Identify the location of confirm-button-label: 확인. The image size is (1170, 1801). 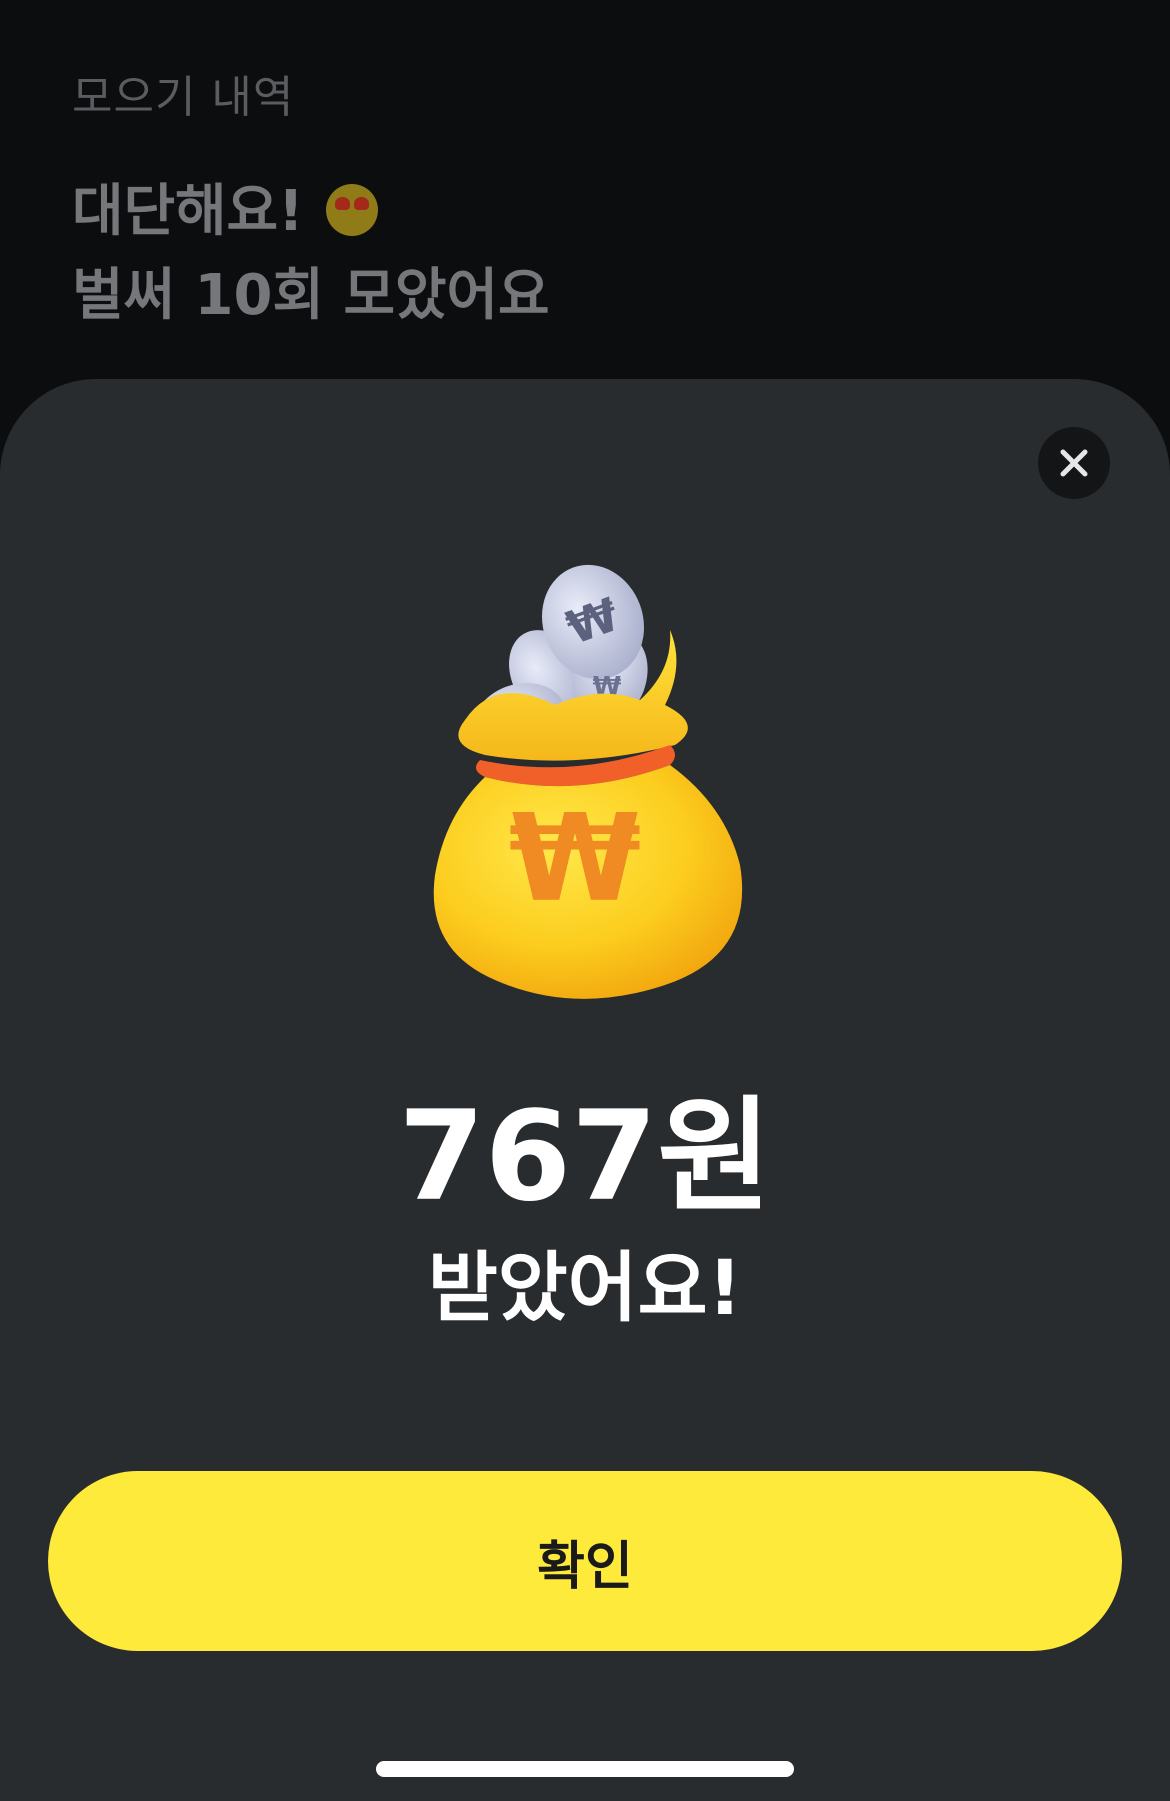
(585, 1566).